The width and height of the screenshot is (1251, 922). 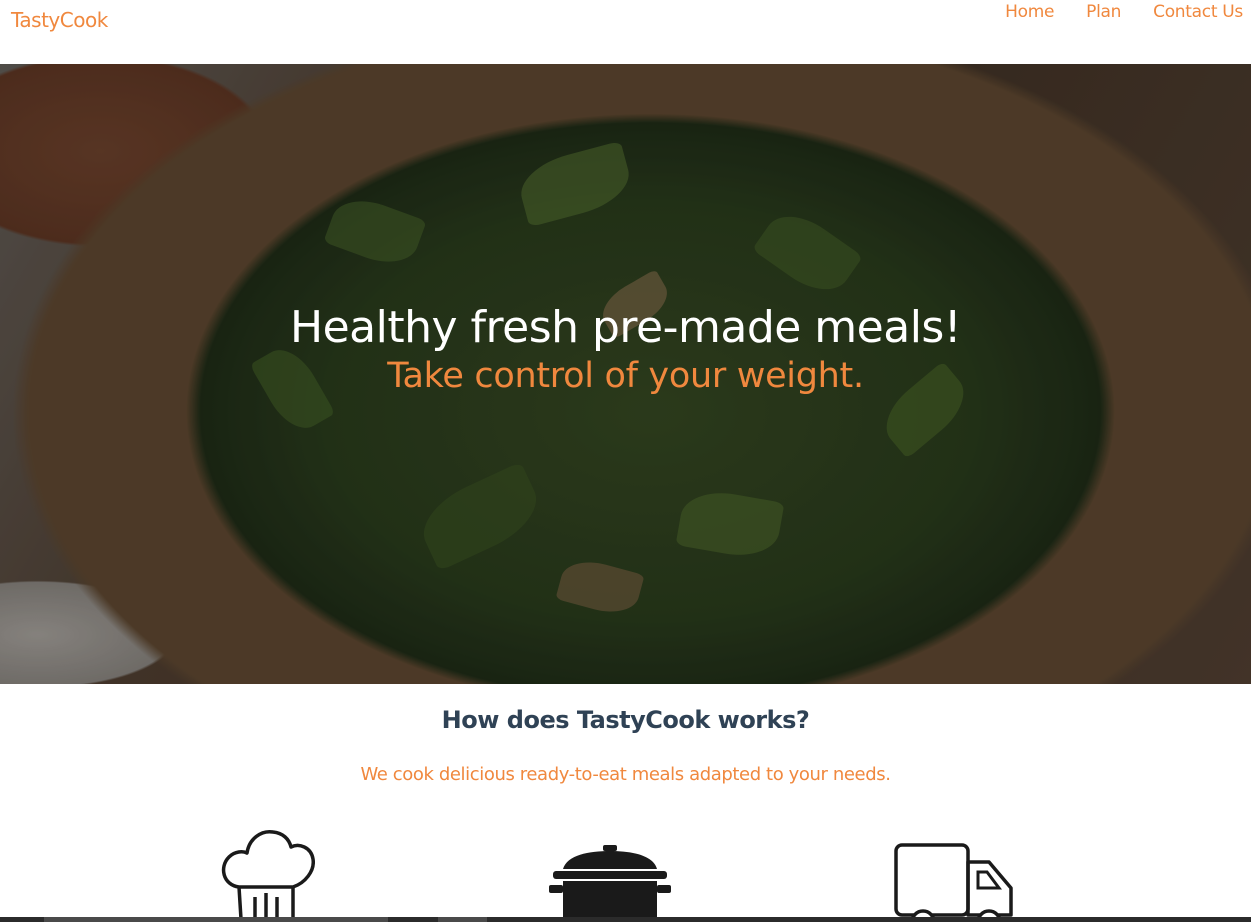 What do you see at coordinates (625, 32) in the screenshot?
I see `navbar: TastyCook Home Plan Contact Us` at bounding box center [625, 32].